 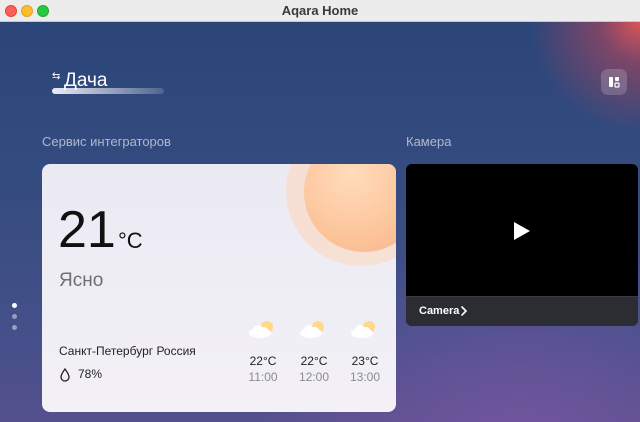 What do you see at coordinates (65, 375) in the screenshot?
I see `humidity-drop-icon` at bounding box center [65, 375].